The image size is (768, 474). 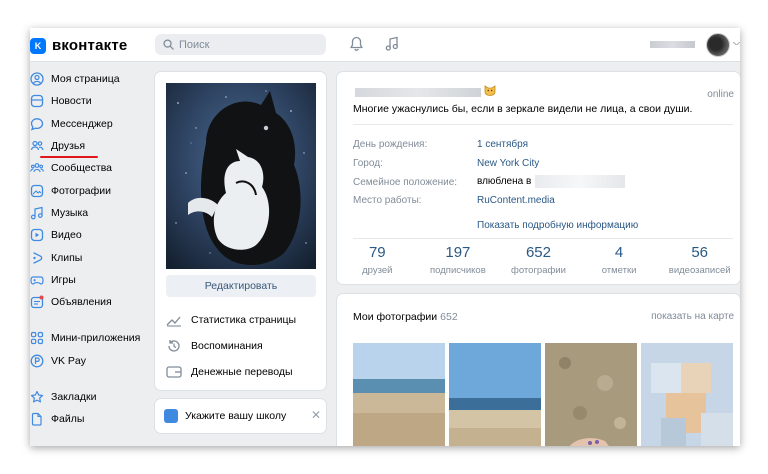 I want to click on nav-clips: Клипы, so click(x=89, y=257).